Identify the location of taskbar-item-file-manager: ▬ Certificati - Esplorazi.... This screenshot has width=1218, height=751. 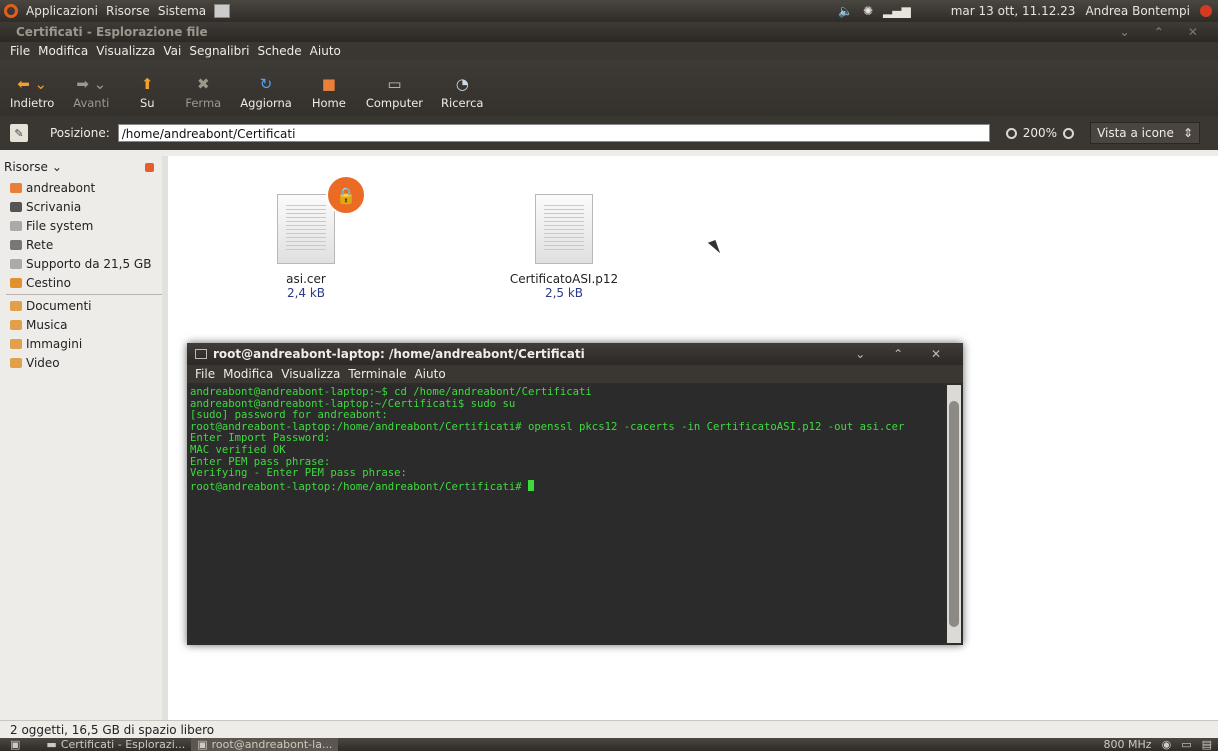
(115, 744).